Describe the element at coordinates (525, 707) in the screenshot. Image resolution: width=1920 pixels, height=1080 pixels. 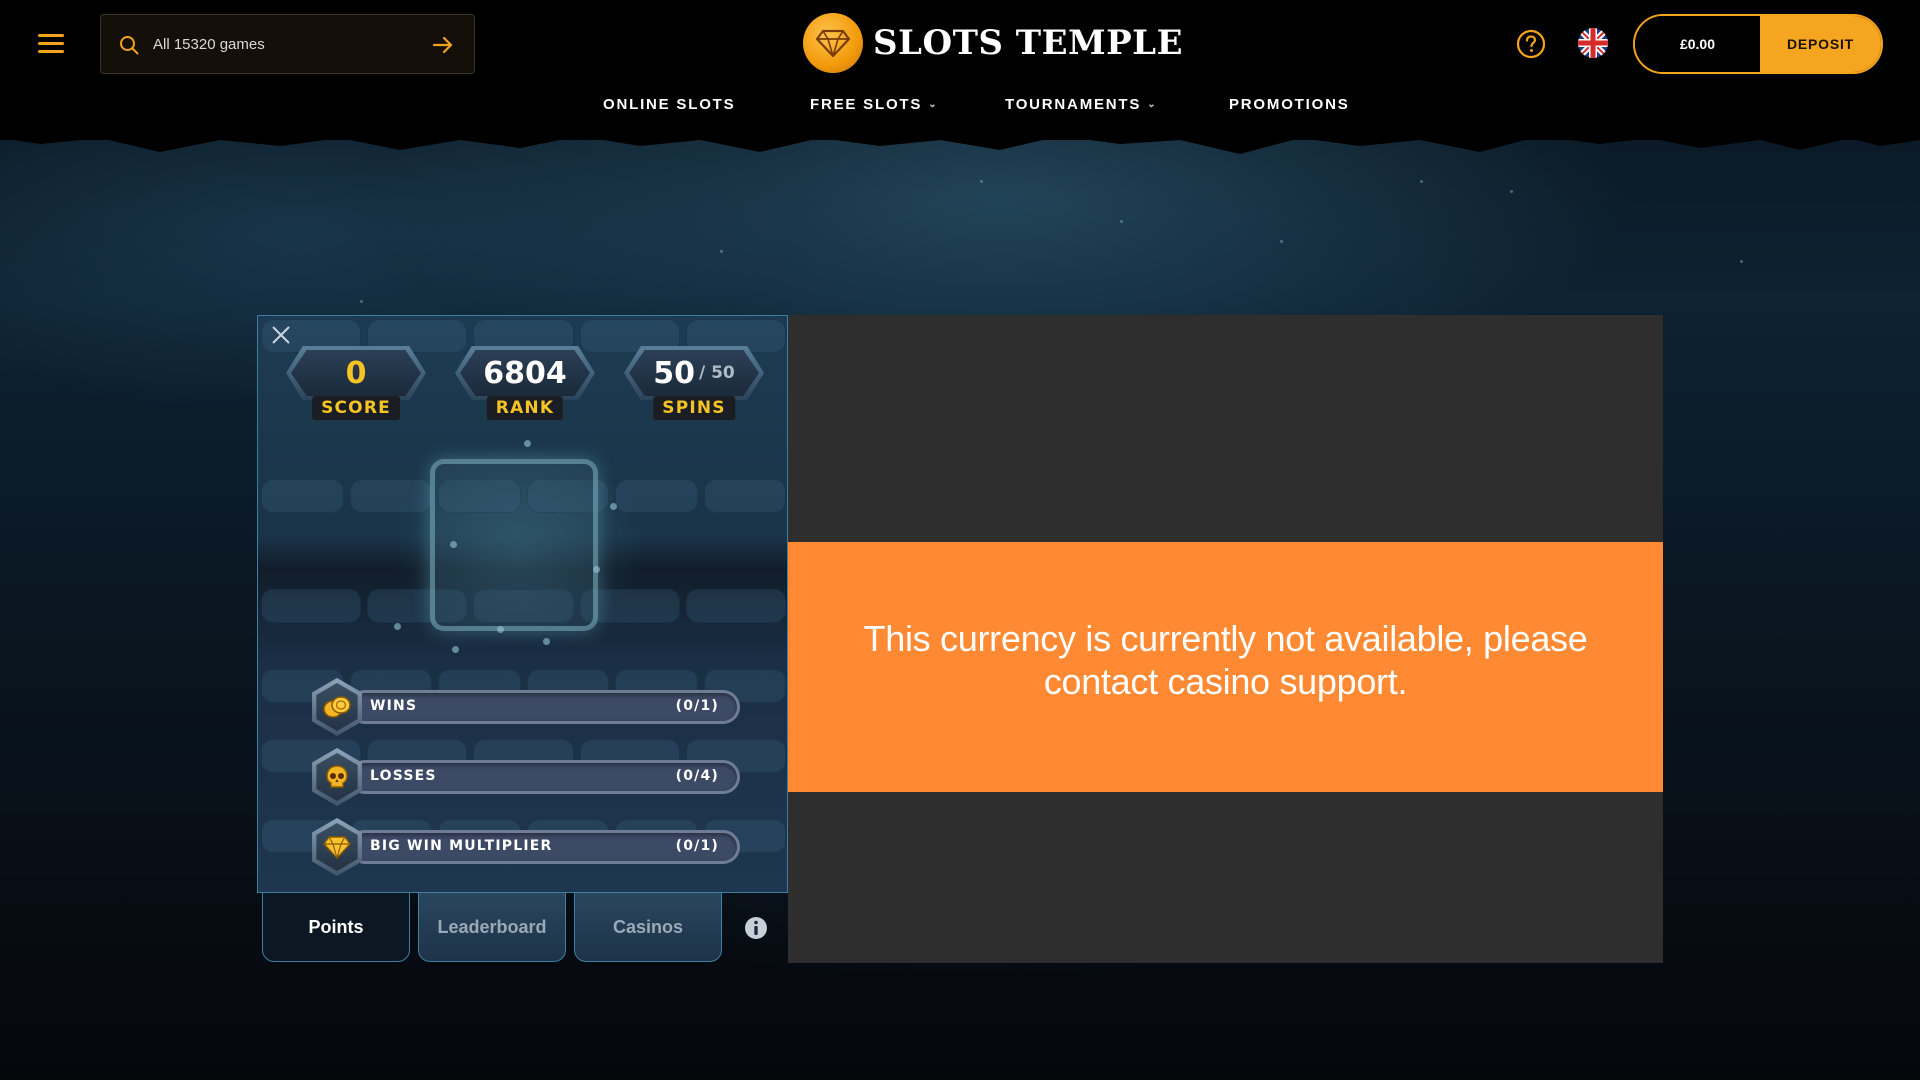
I see `mission-wins: WINS (0/1)` at that location.